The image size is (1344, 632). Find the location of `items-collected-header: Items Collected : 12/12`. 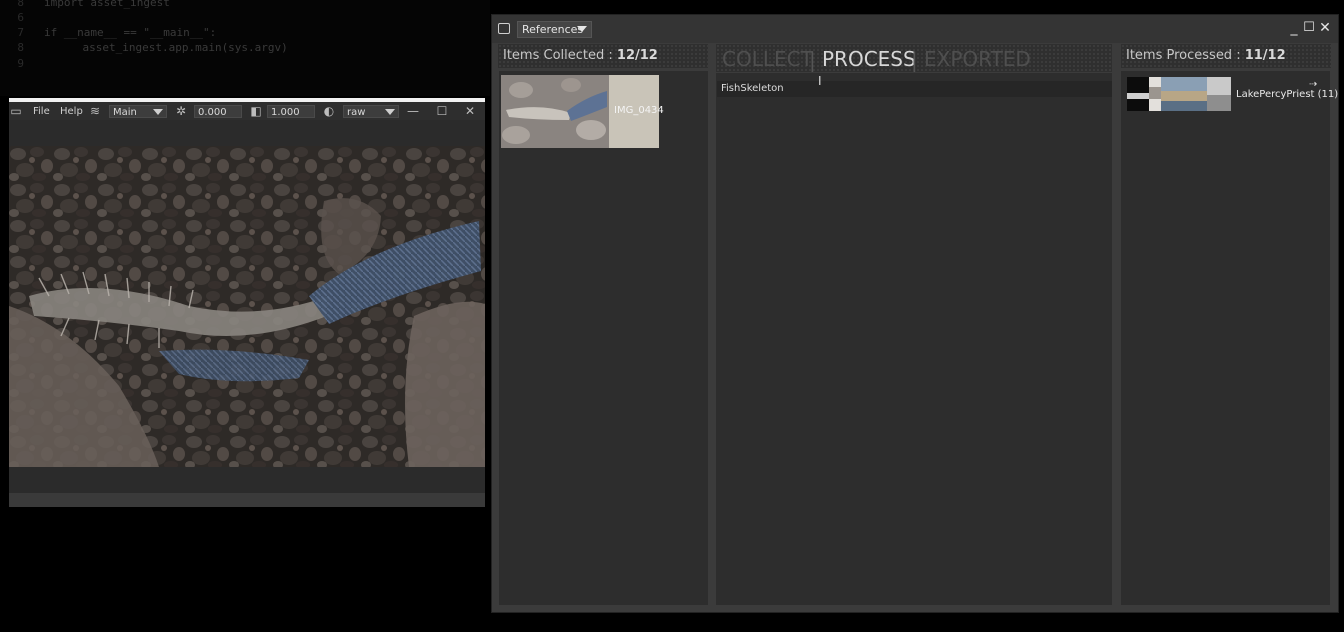

items-collected-header: Items Collected : 12/12 is located at coordinates (603, 56).